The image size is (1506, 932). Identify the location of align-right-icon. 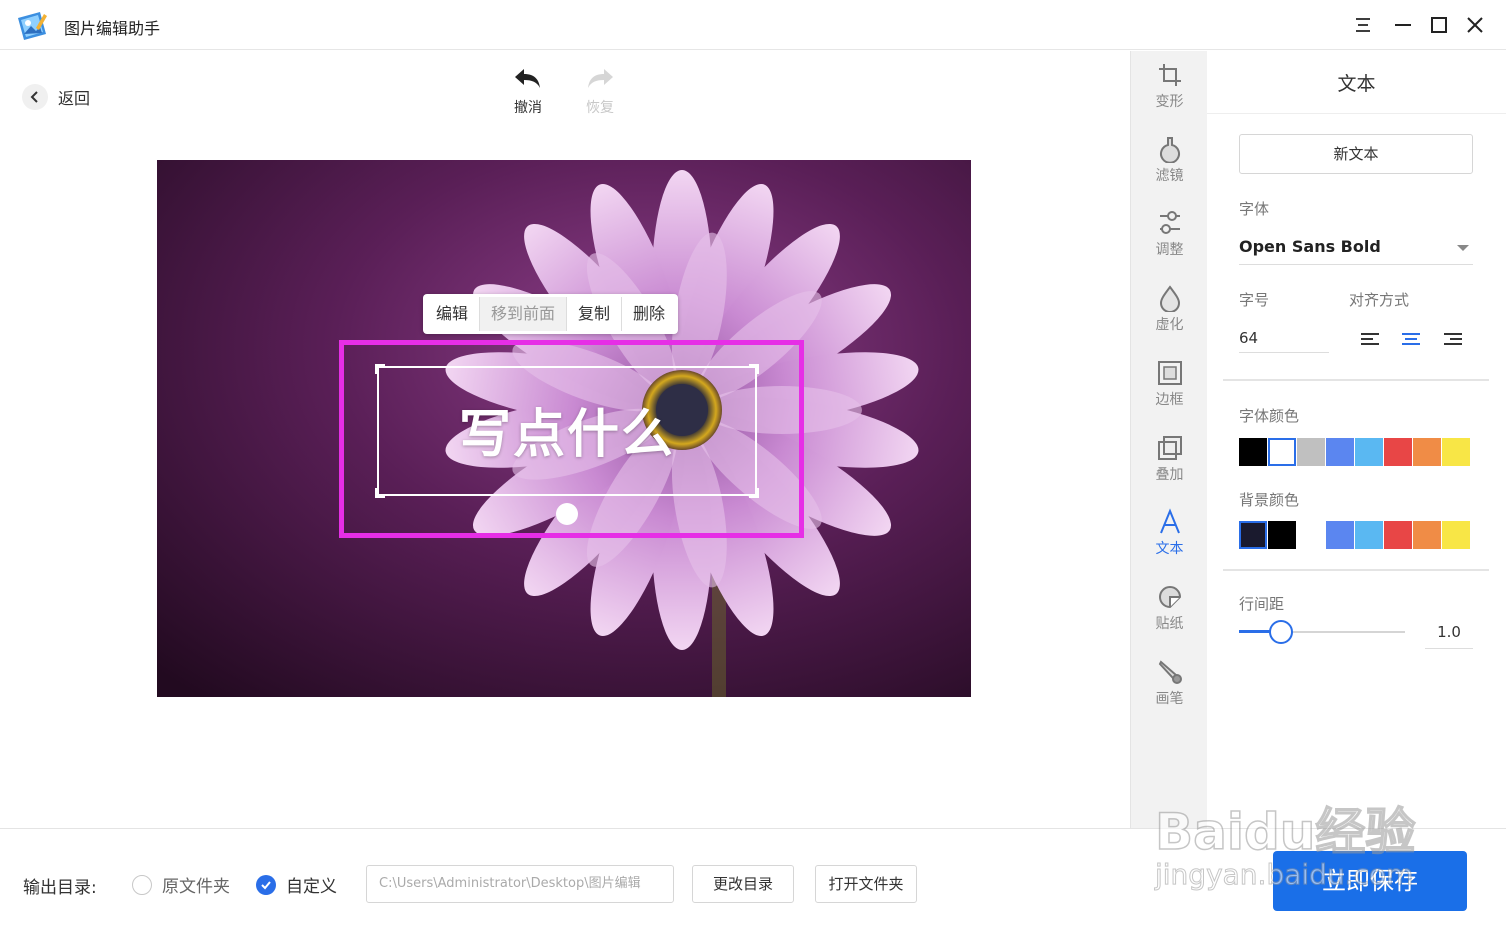
(1453, 339).